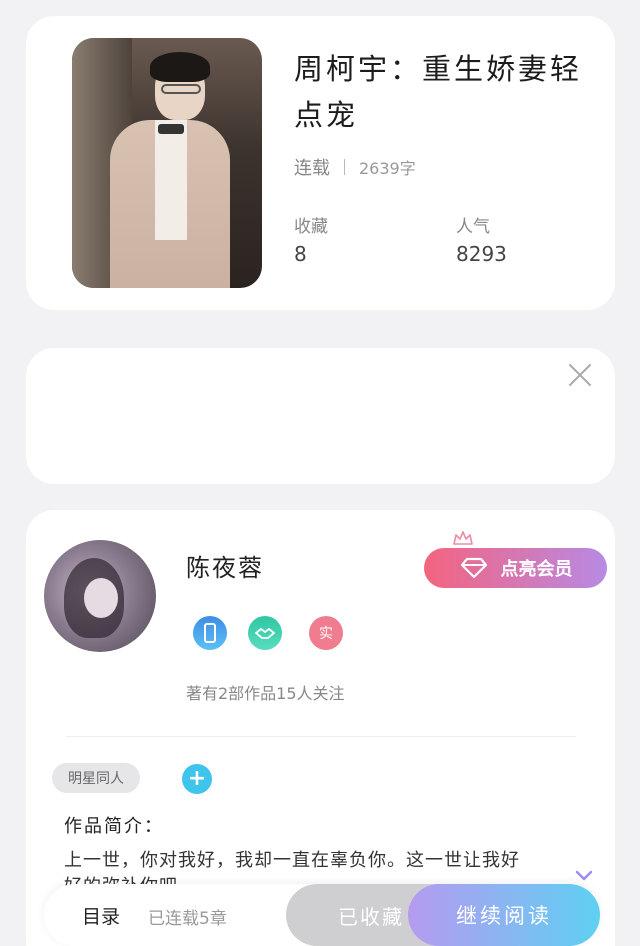 The image size is (640, 946). What do you see at coordinates (326, 633) in the screenshot?
I see `verified-badge-icon: 实` at bounding box center [326, 633].